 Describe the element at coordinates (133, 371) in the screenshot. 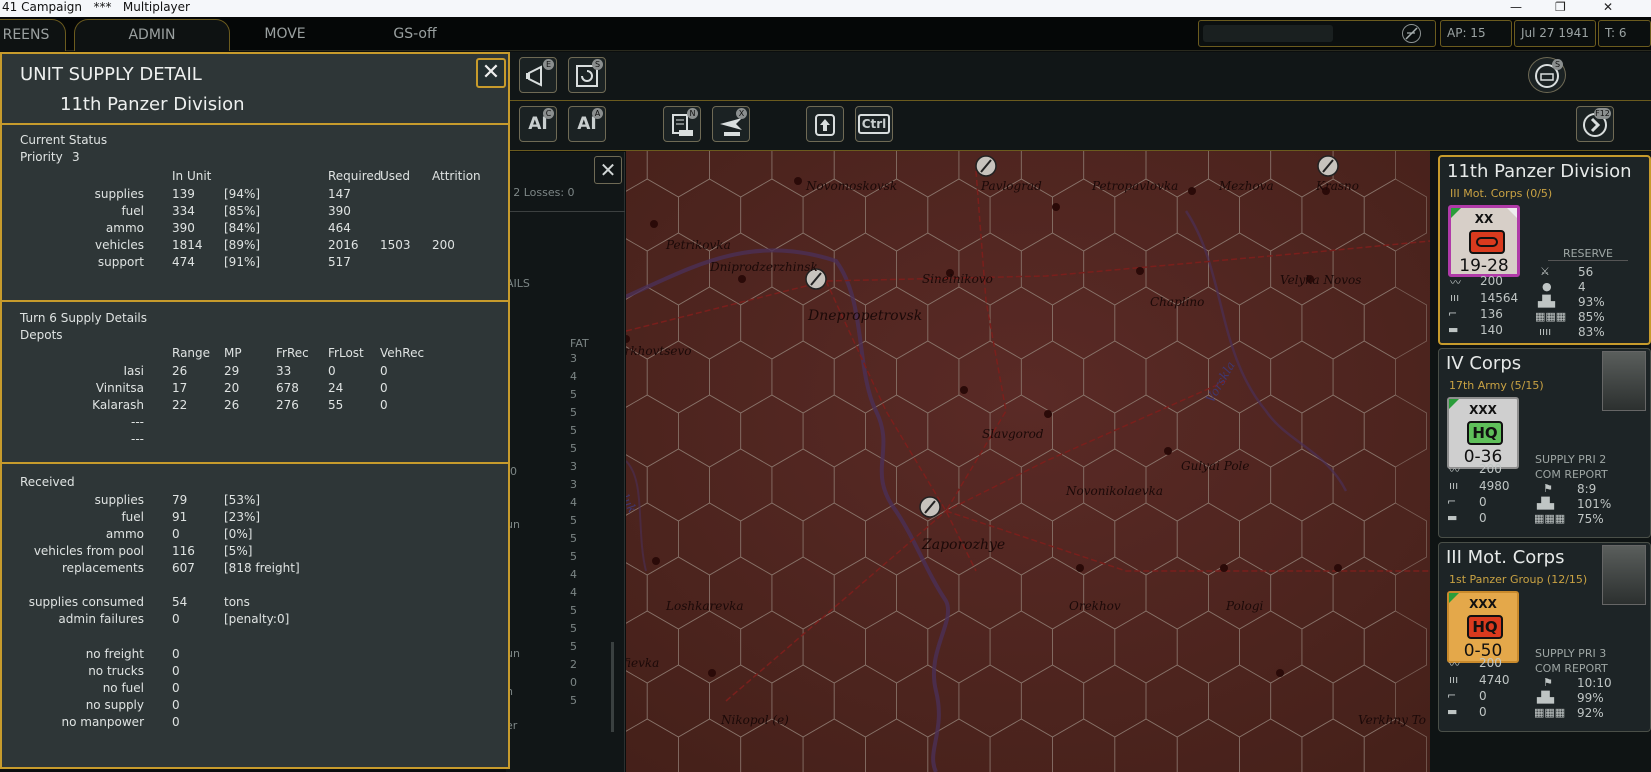

I see `depot-name: Iasi` at that location.